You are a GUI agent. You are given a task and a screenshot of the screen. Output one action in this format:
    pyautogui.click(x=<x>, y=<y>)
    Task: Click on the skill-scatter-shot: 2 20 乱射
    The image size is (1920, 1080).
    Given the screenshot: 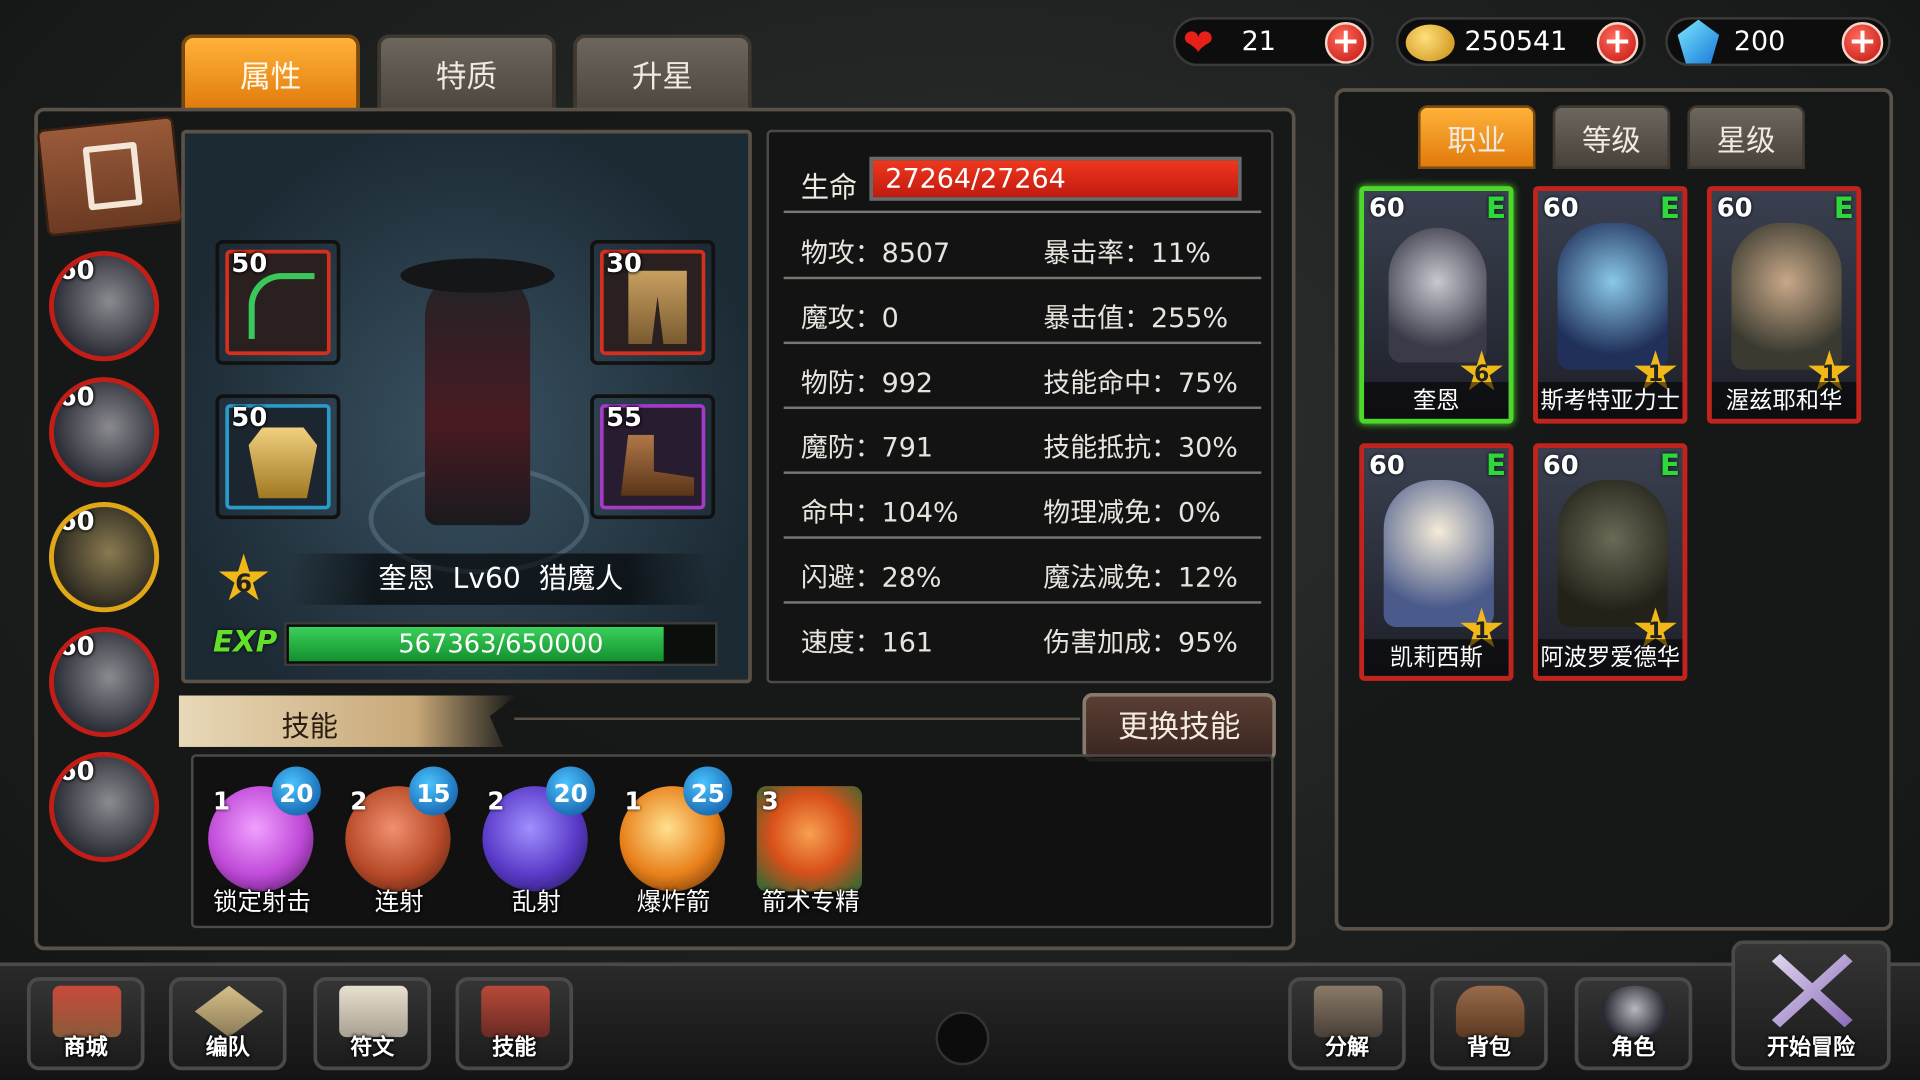 What is the action you would take?
    pyautogui.click(x=536, y=842)
    